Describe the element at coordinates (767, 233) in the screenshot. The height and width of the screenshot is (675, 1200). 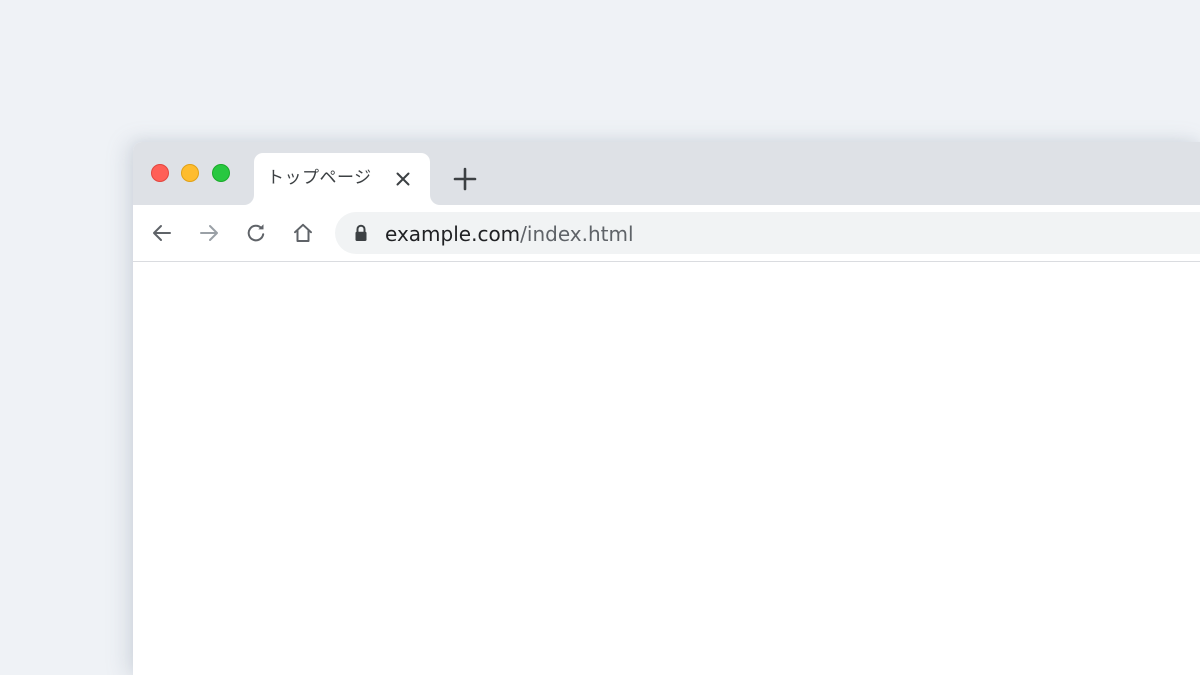
I see `address-bar: example.com/index.html` at that location.